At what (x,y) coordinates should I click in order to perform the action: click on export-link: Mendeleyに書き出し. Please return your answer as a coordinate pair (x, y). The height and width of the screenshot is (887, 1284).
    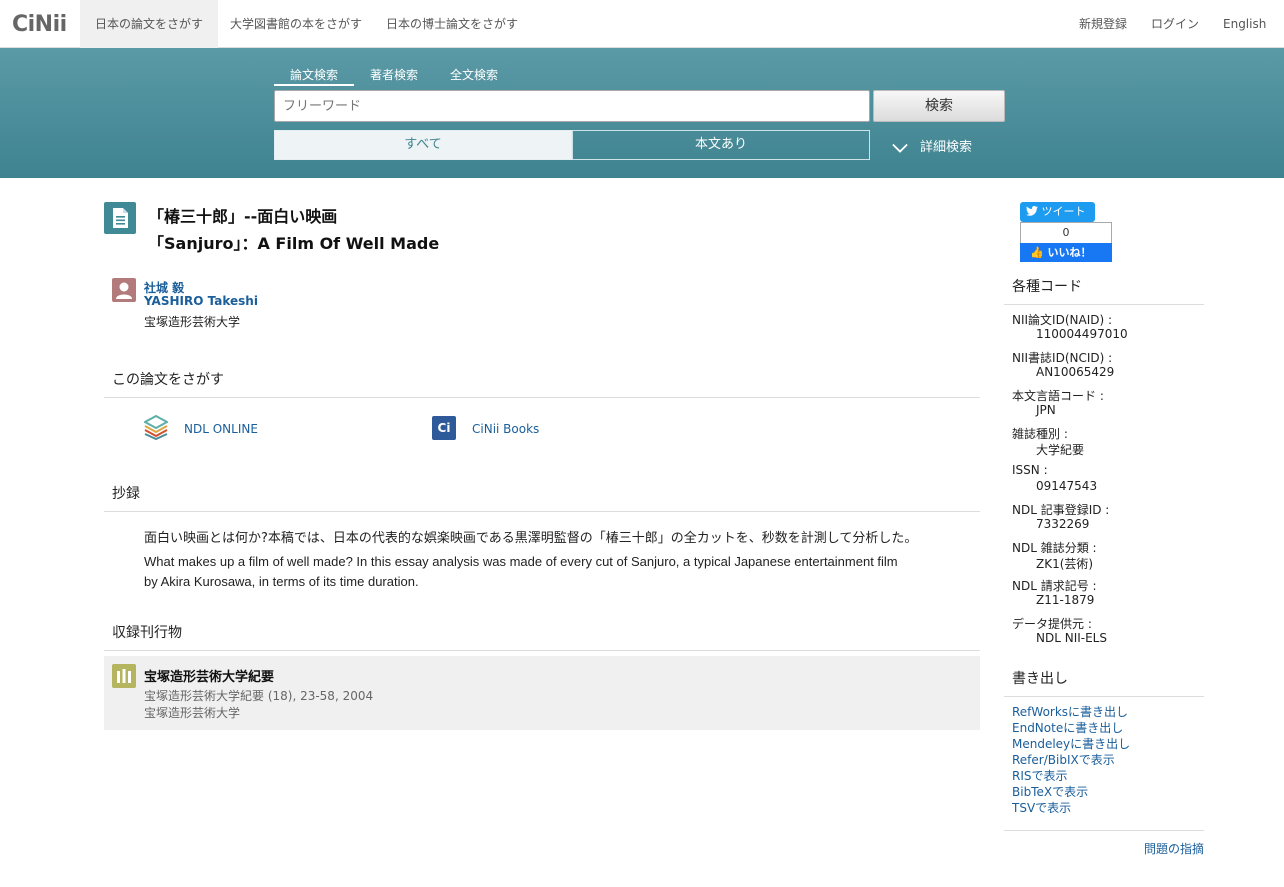
    Looking at the image, I should click on (1071, 743).